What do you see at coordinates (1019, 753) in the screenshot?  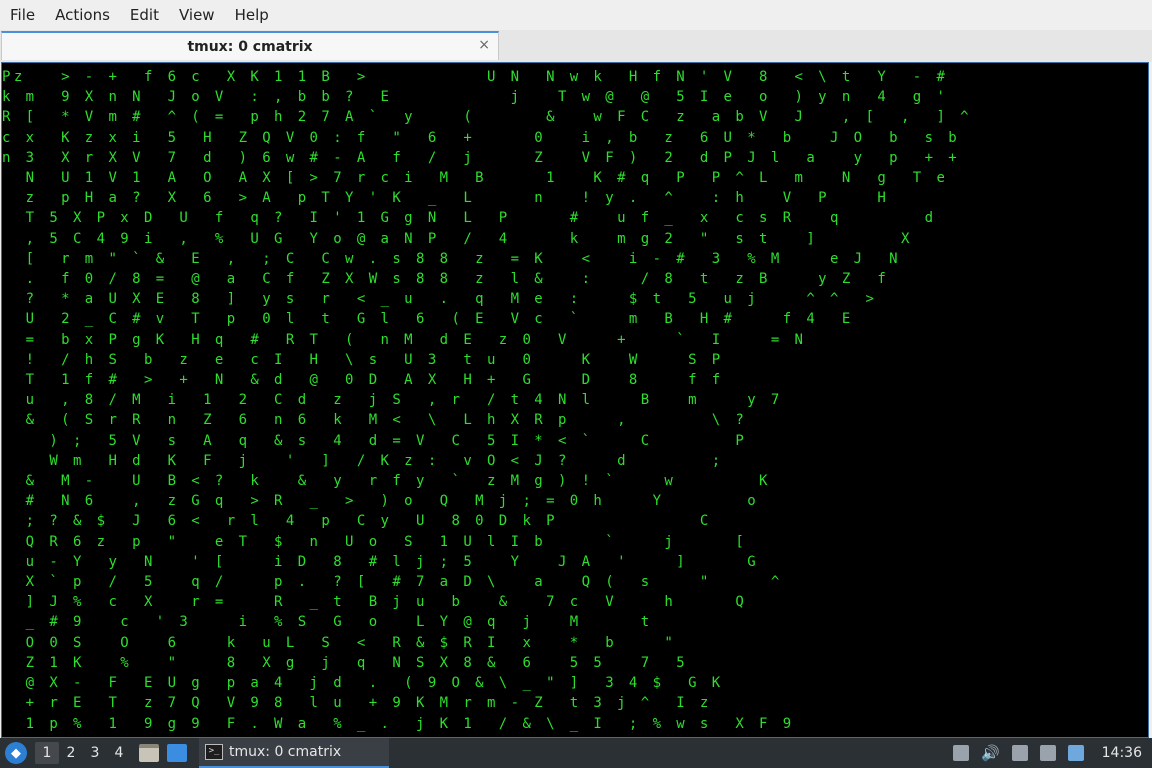 I see `clipboard-icon` at bounding box center [1019, 753].